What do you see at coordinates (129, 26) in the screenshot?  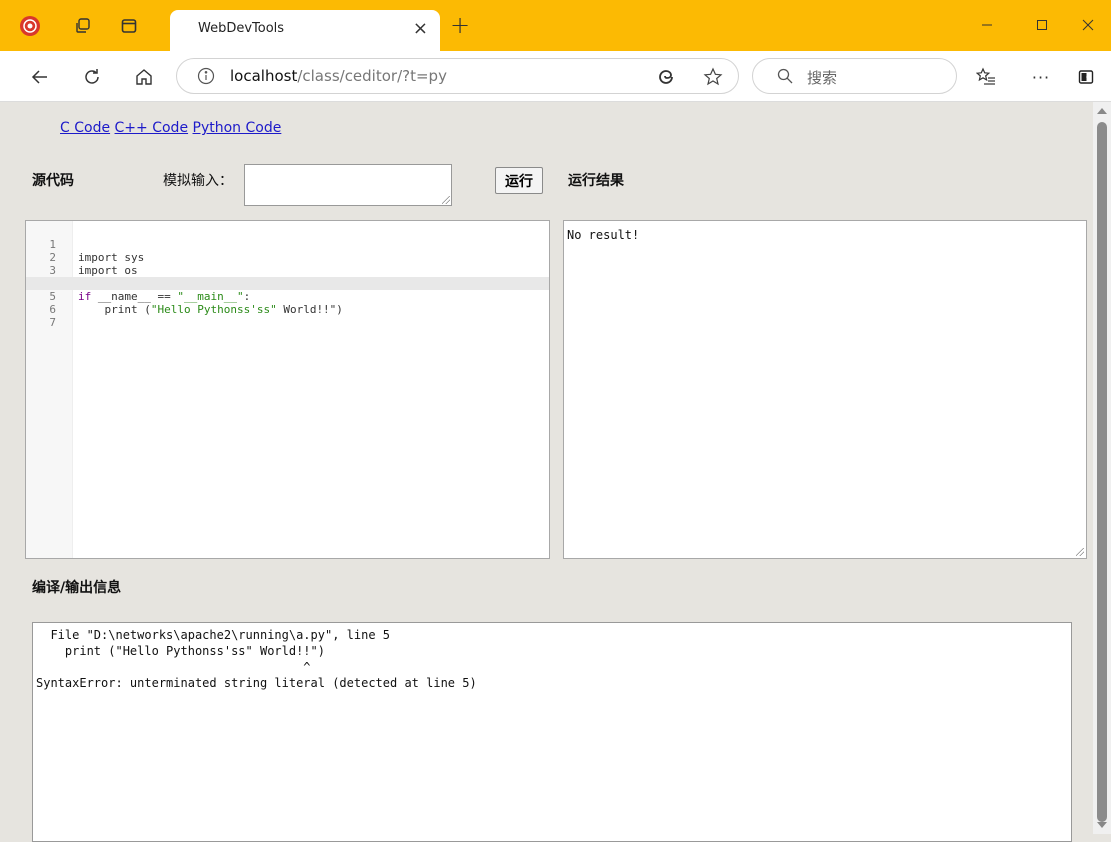 I see `tab-actions-icon` at bounding box center [129, 26].